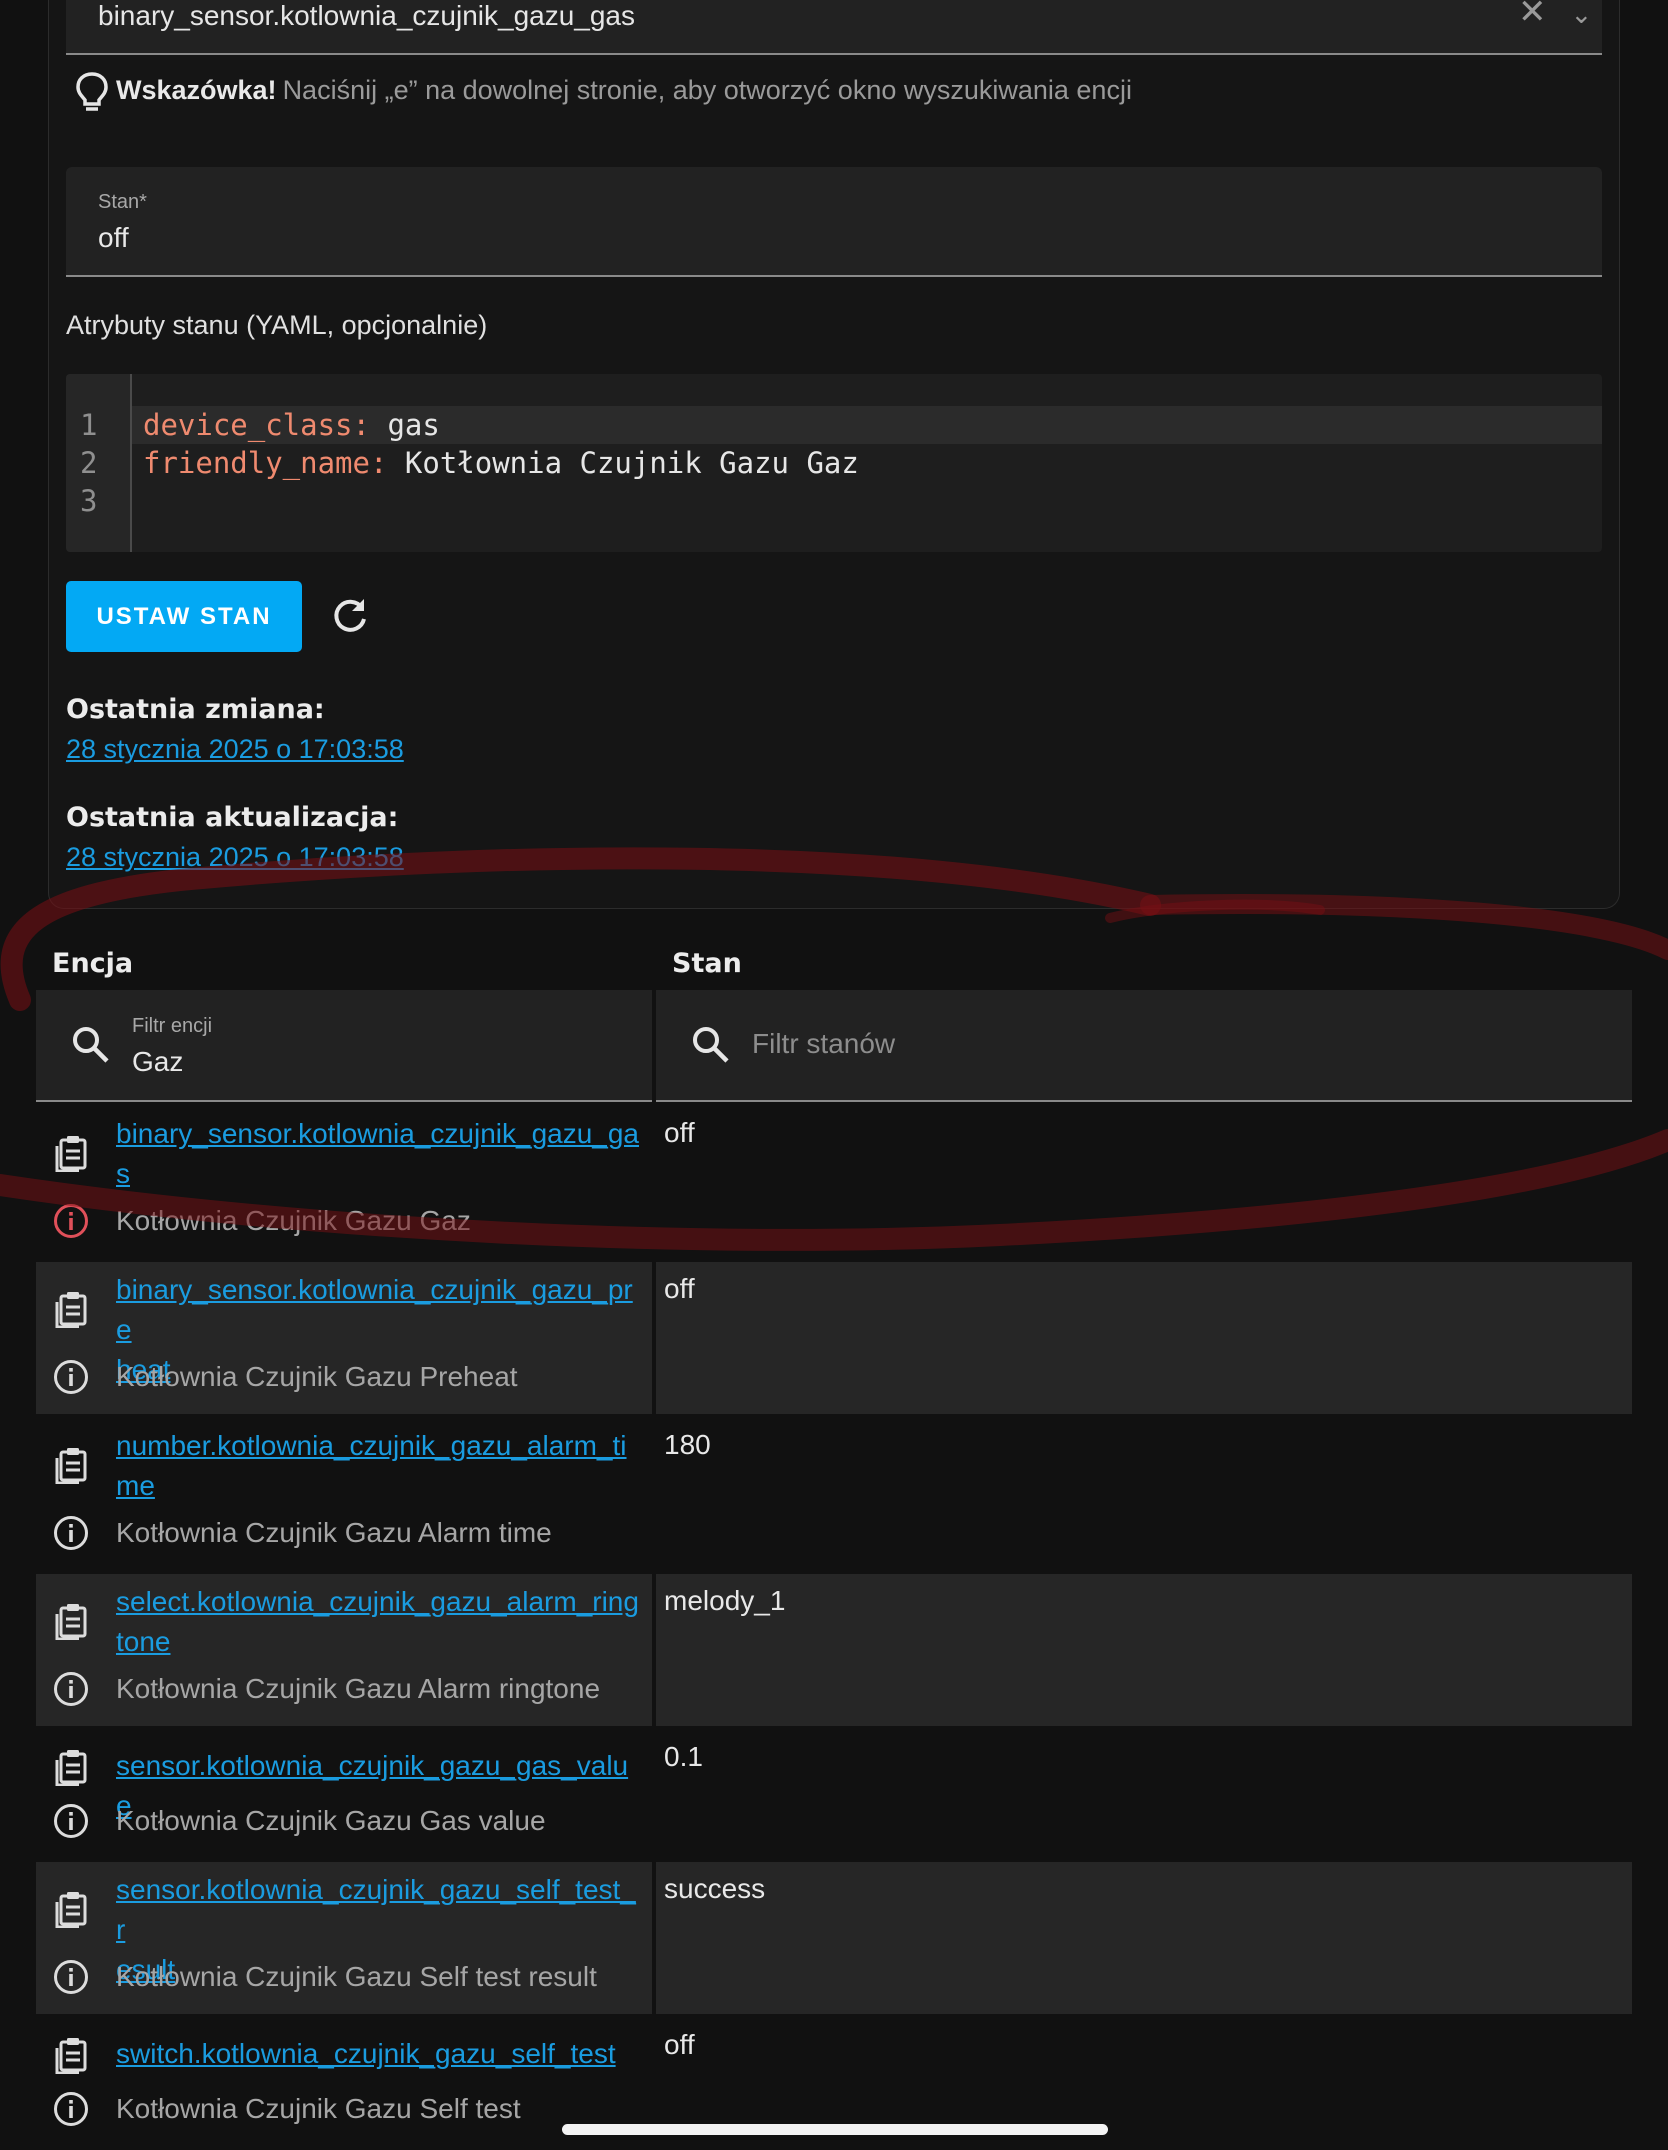 The width and height of the screenshot is (1668, 2150). What do you see at coordinates (317, 1376) in the screenshot?
I see `entity-friendly-name: Kotłownia Czujnik Gazu Preheat` at bounding box center [317, 1376].